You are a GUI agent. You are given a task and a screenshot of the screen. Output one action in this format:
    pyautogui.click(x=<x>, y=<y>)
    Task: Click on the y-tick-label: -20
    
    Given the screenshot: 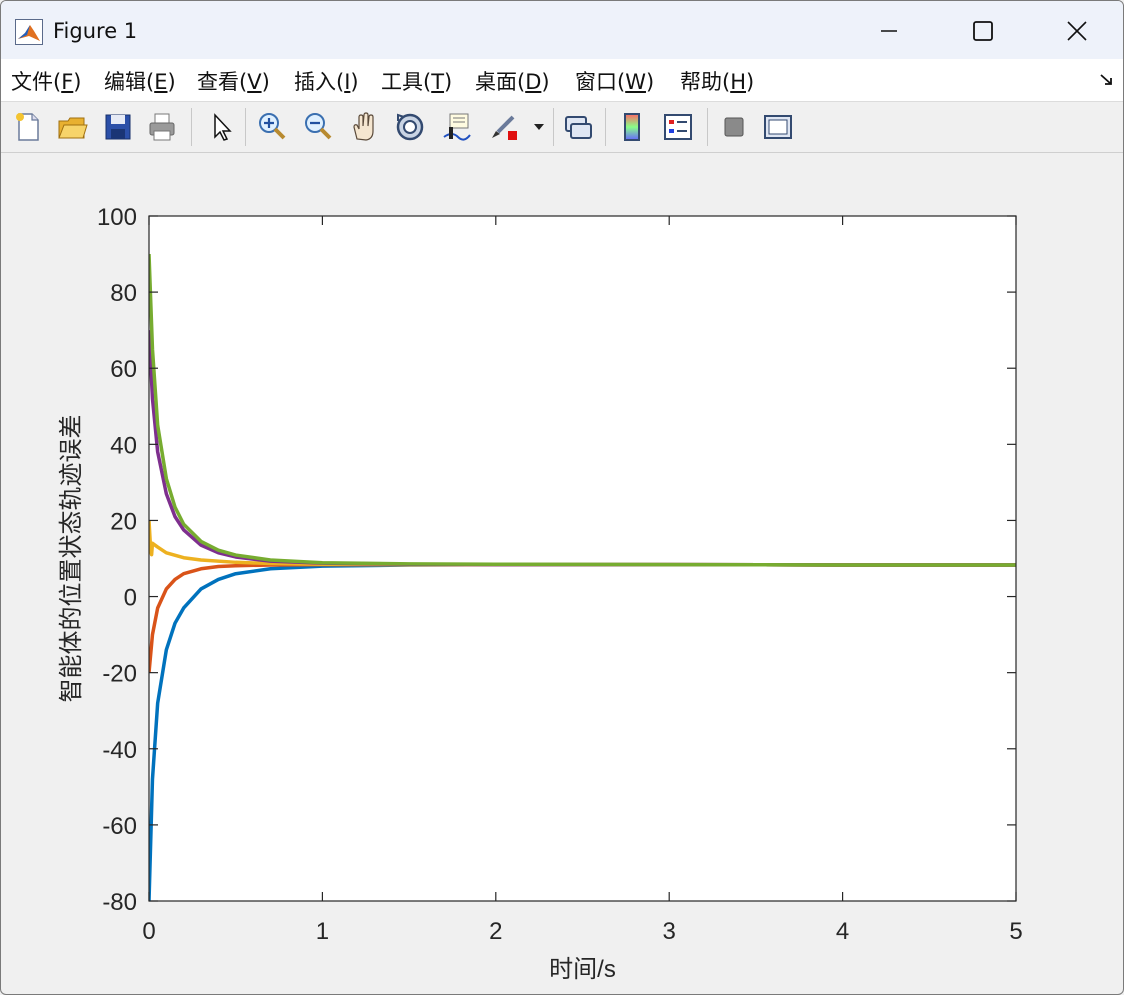 What is the action you would take?
    pyautogui.click(x=119, y=674)
    